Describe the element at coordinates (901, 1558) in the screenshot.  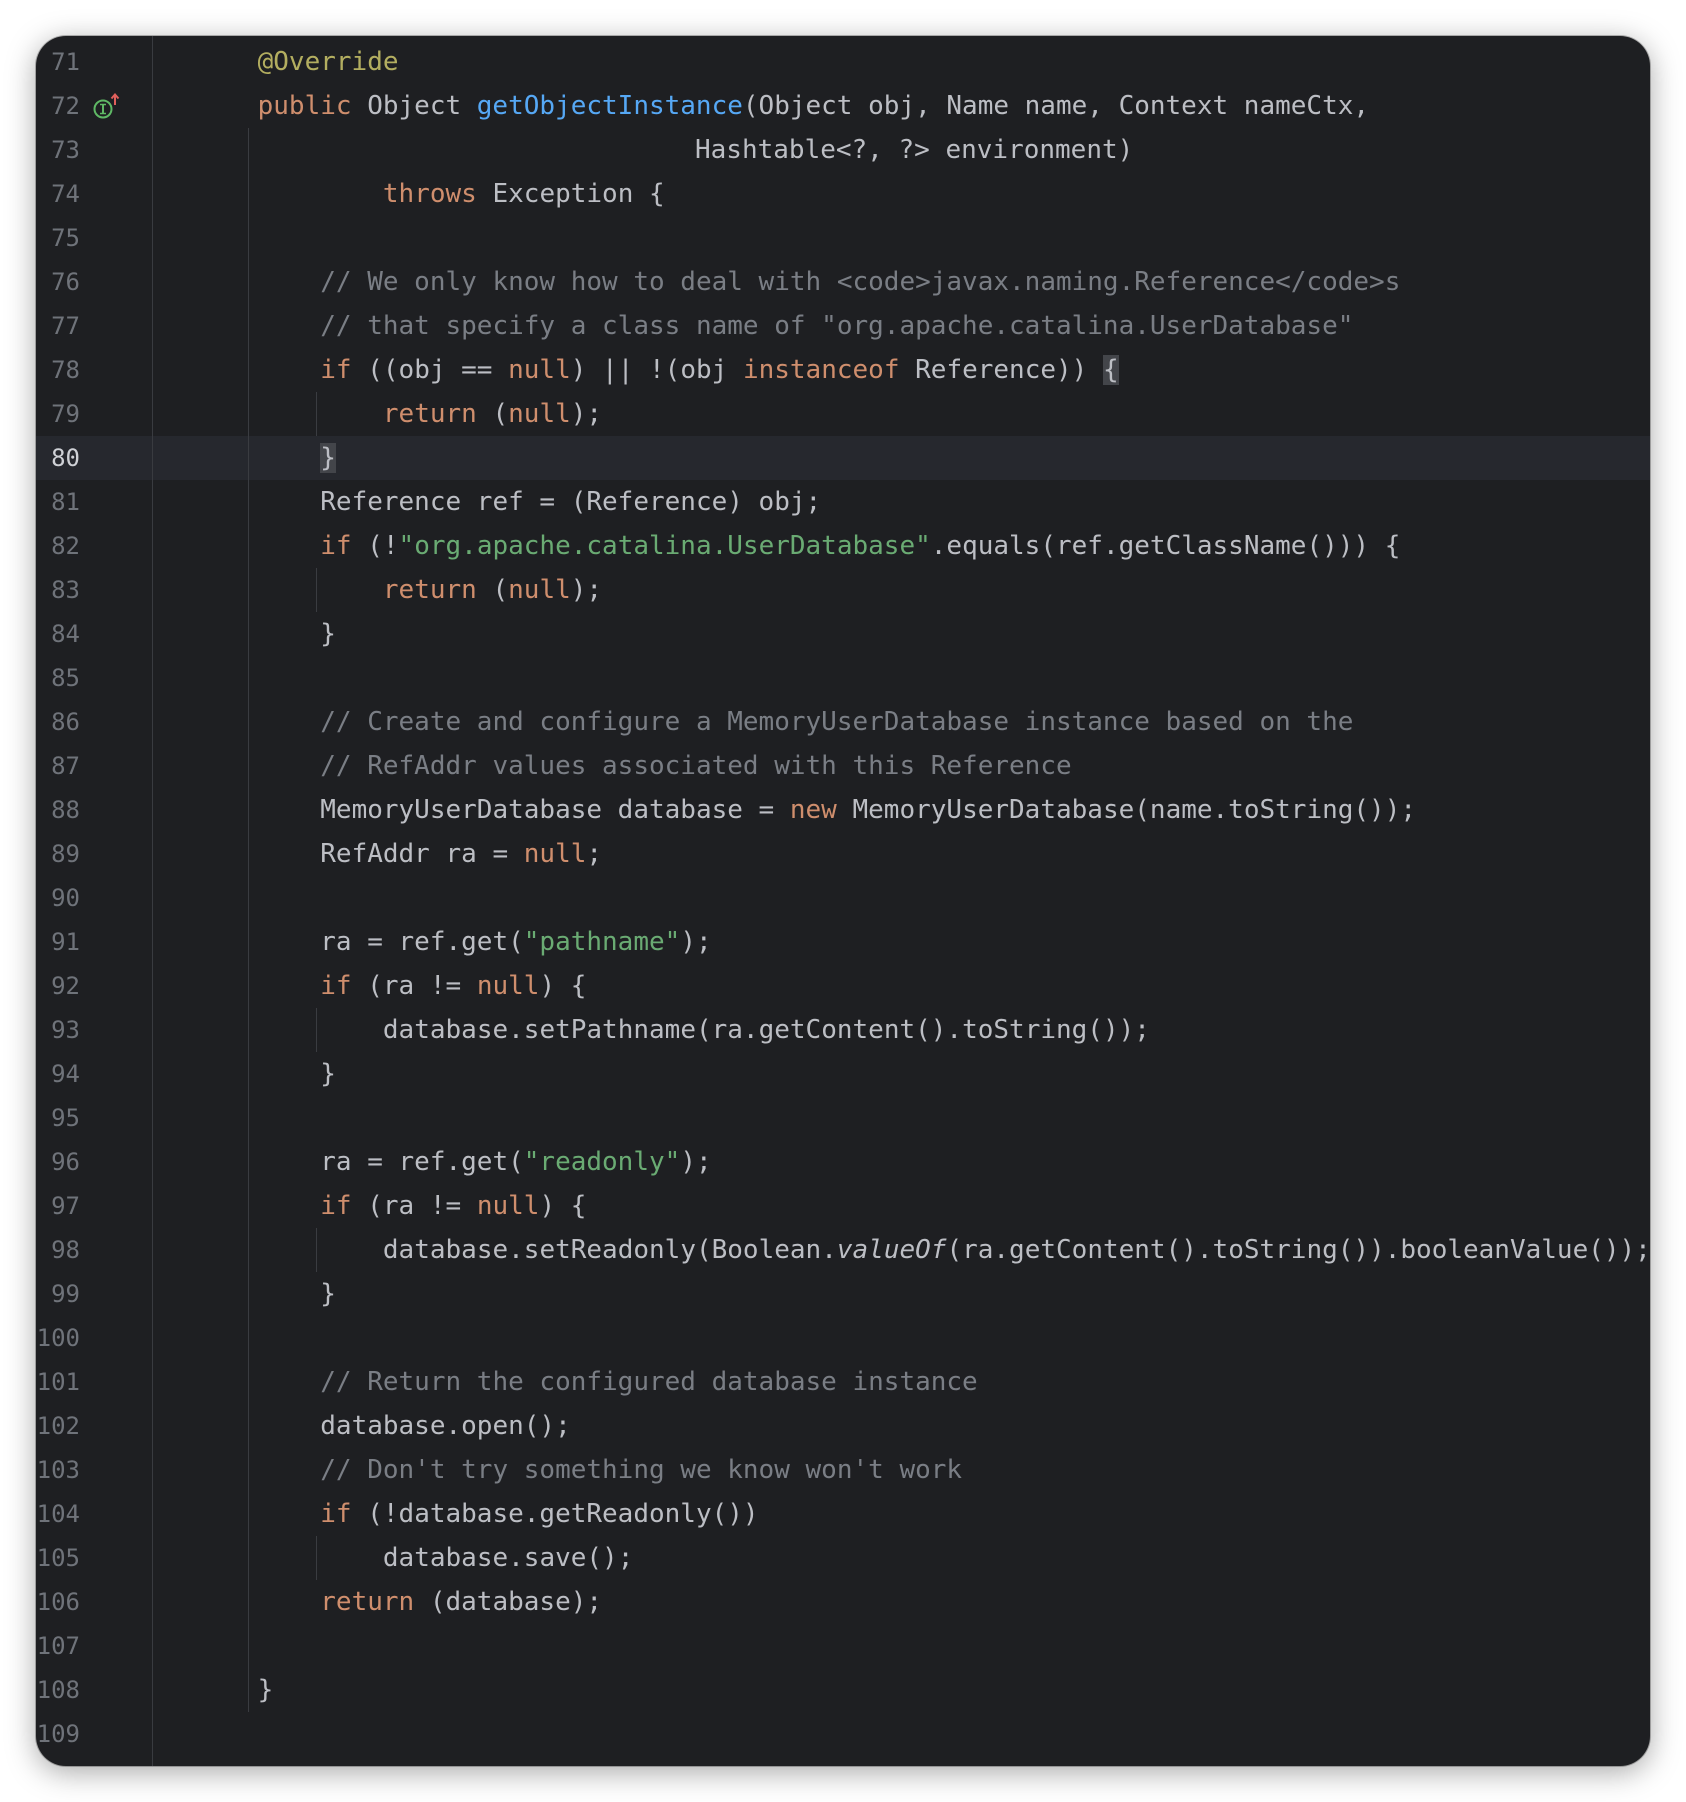
I see `code-line: database.save();` at that location.